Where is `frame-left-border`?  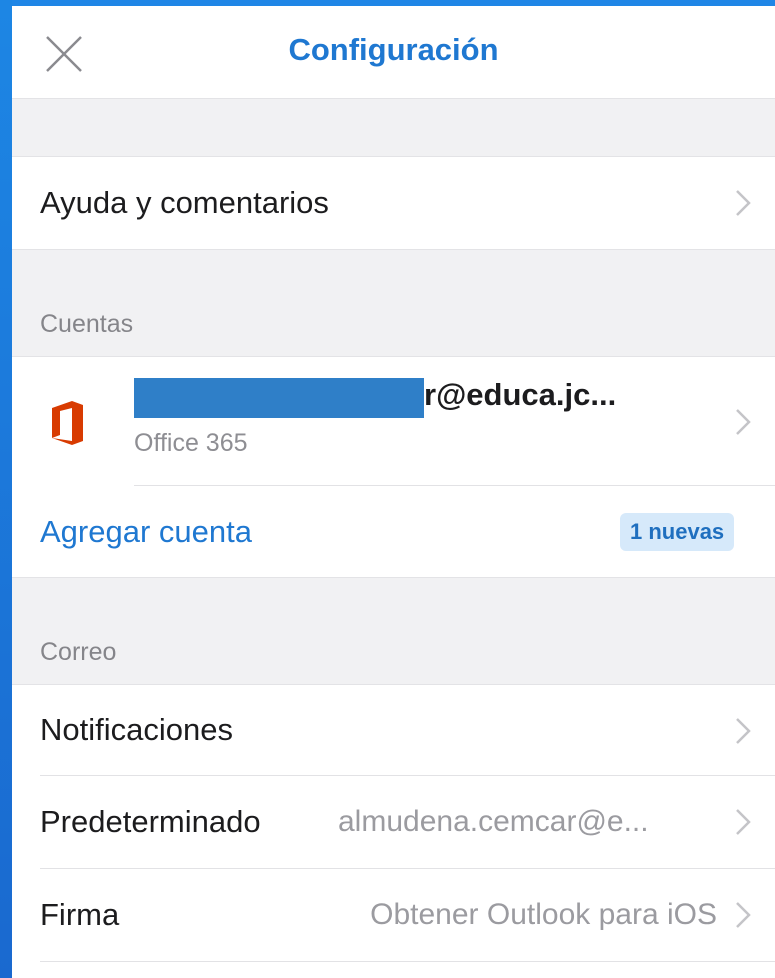
frame-left-border is located at coordinates (6, 489).